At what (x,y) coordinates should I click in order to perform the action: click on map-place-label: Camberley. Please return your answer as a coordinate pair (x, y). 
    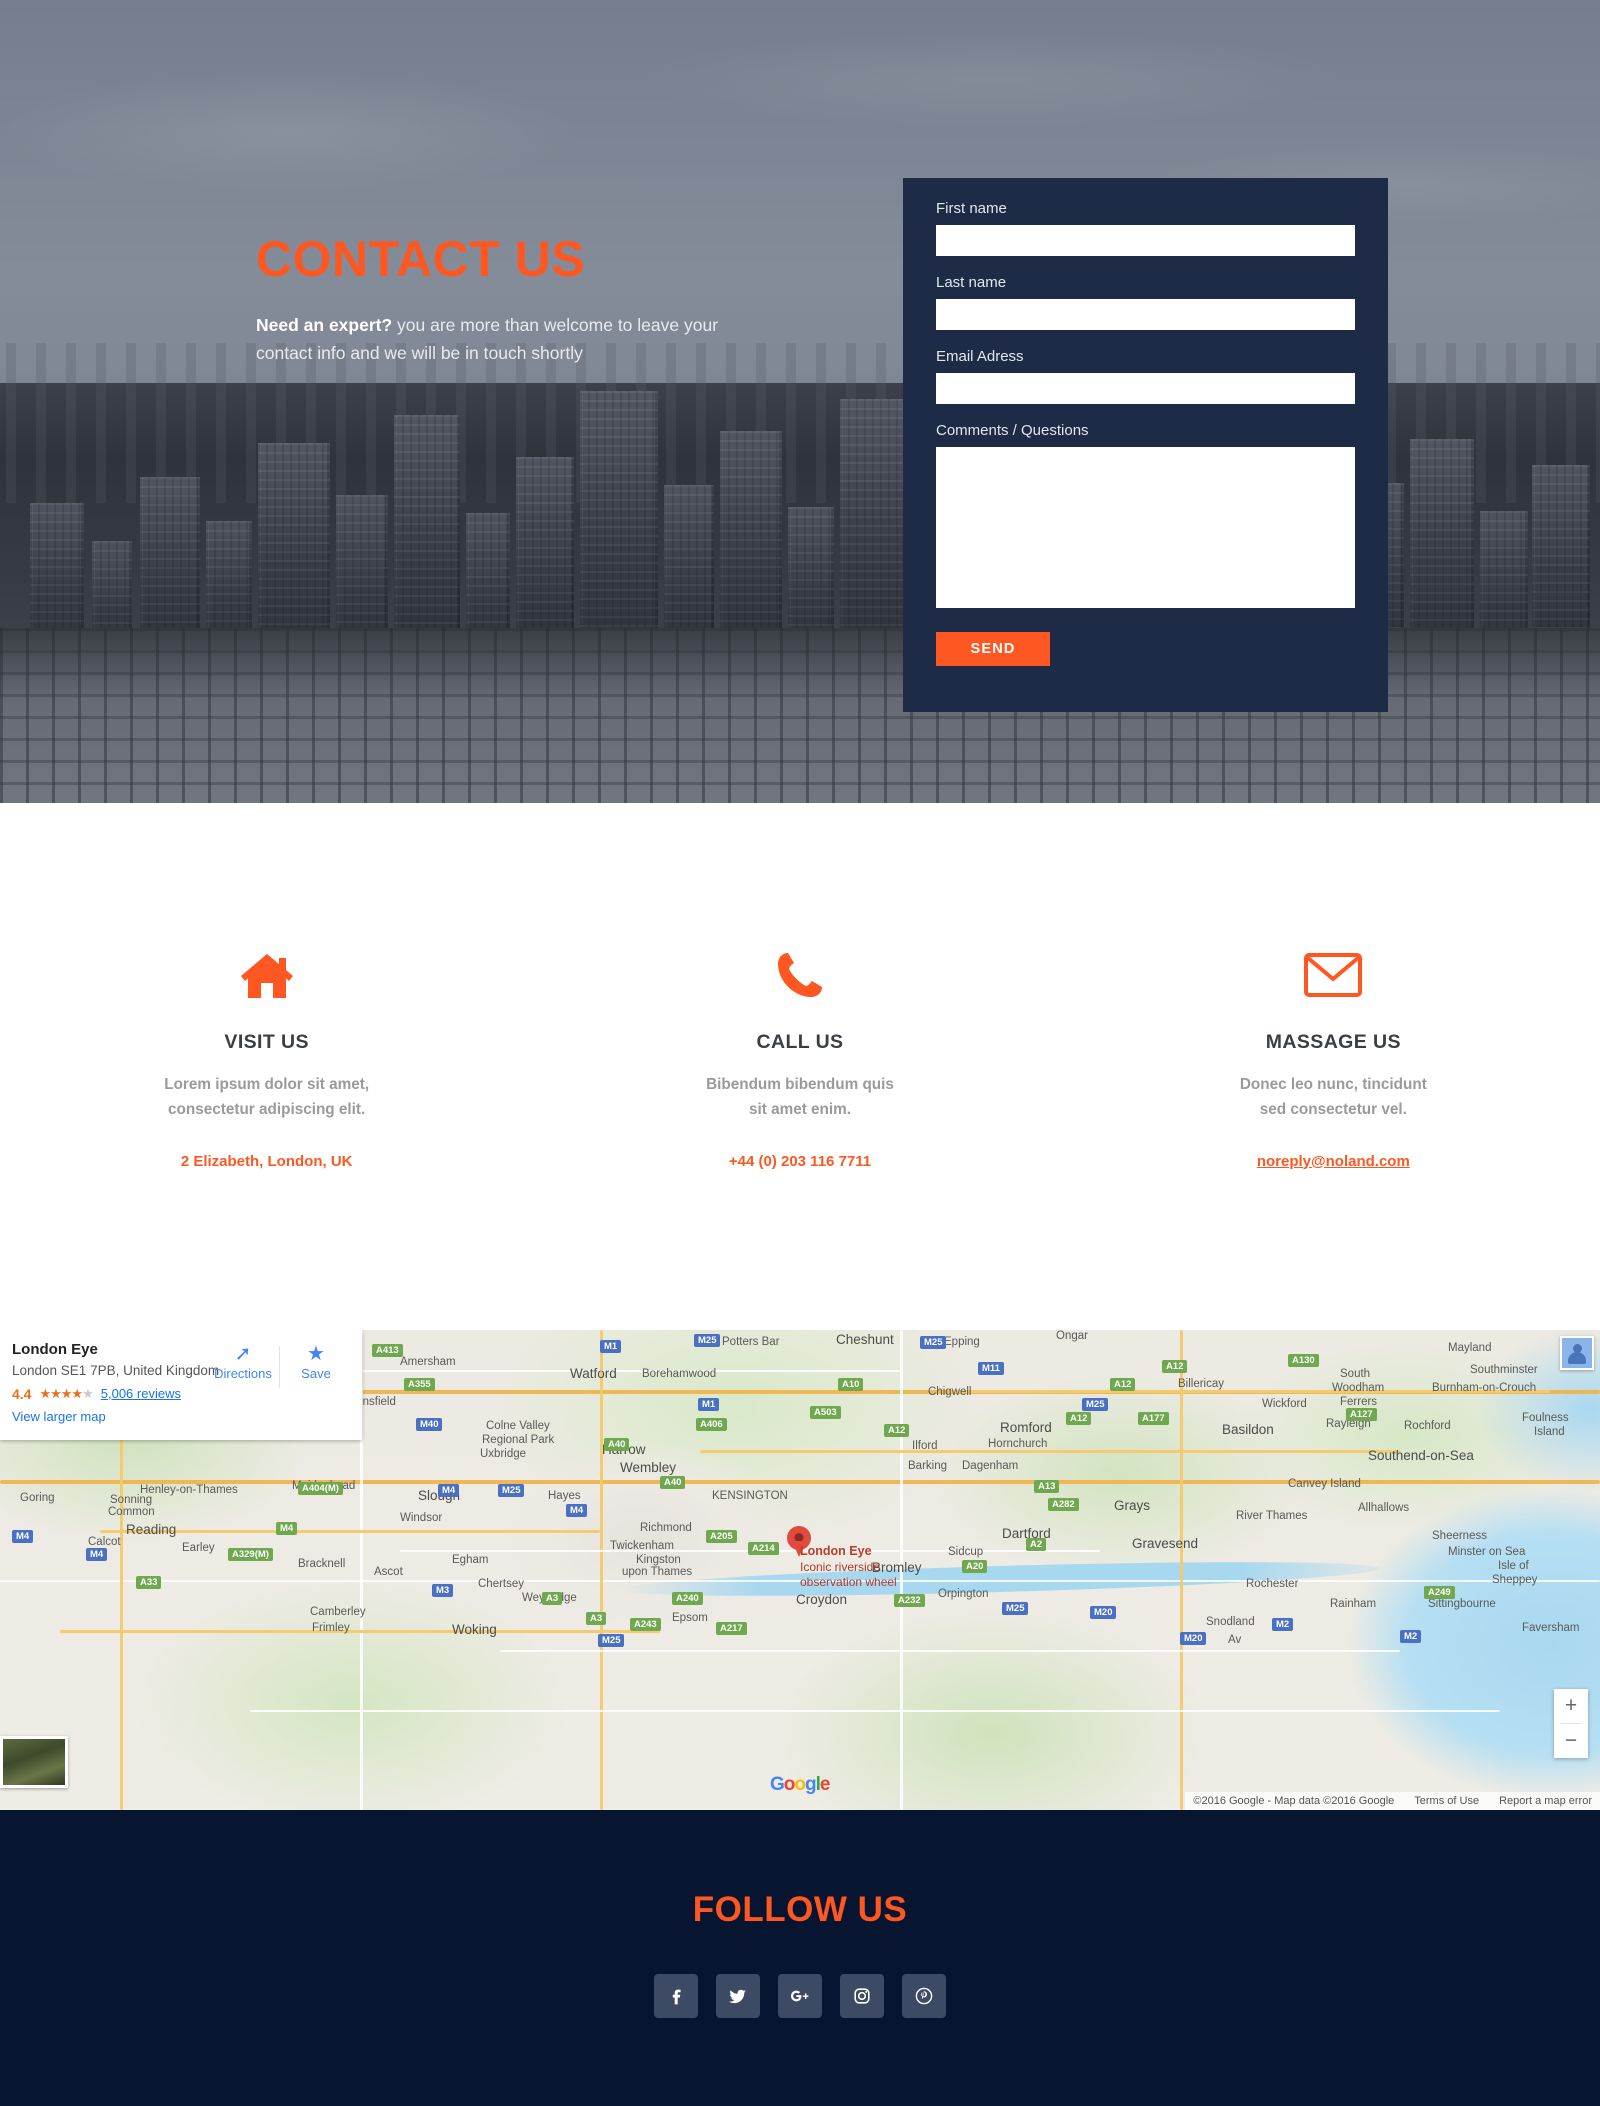
    Looking at the image, I should click on (338, 1612).